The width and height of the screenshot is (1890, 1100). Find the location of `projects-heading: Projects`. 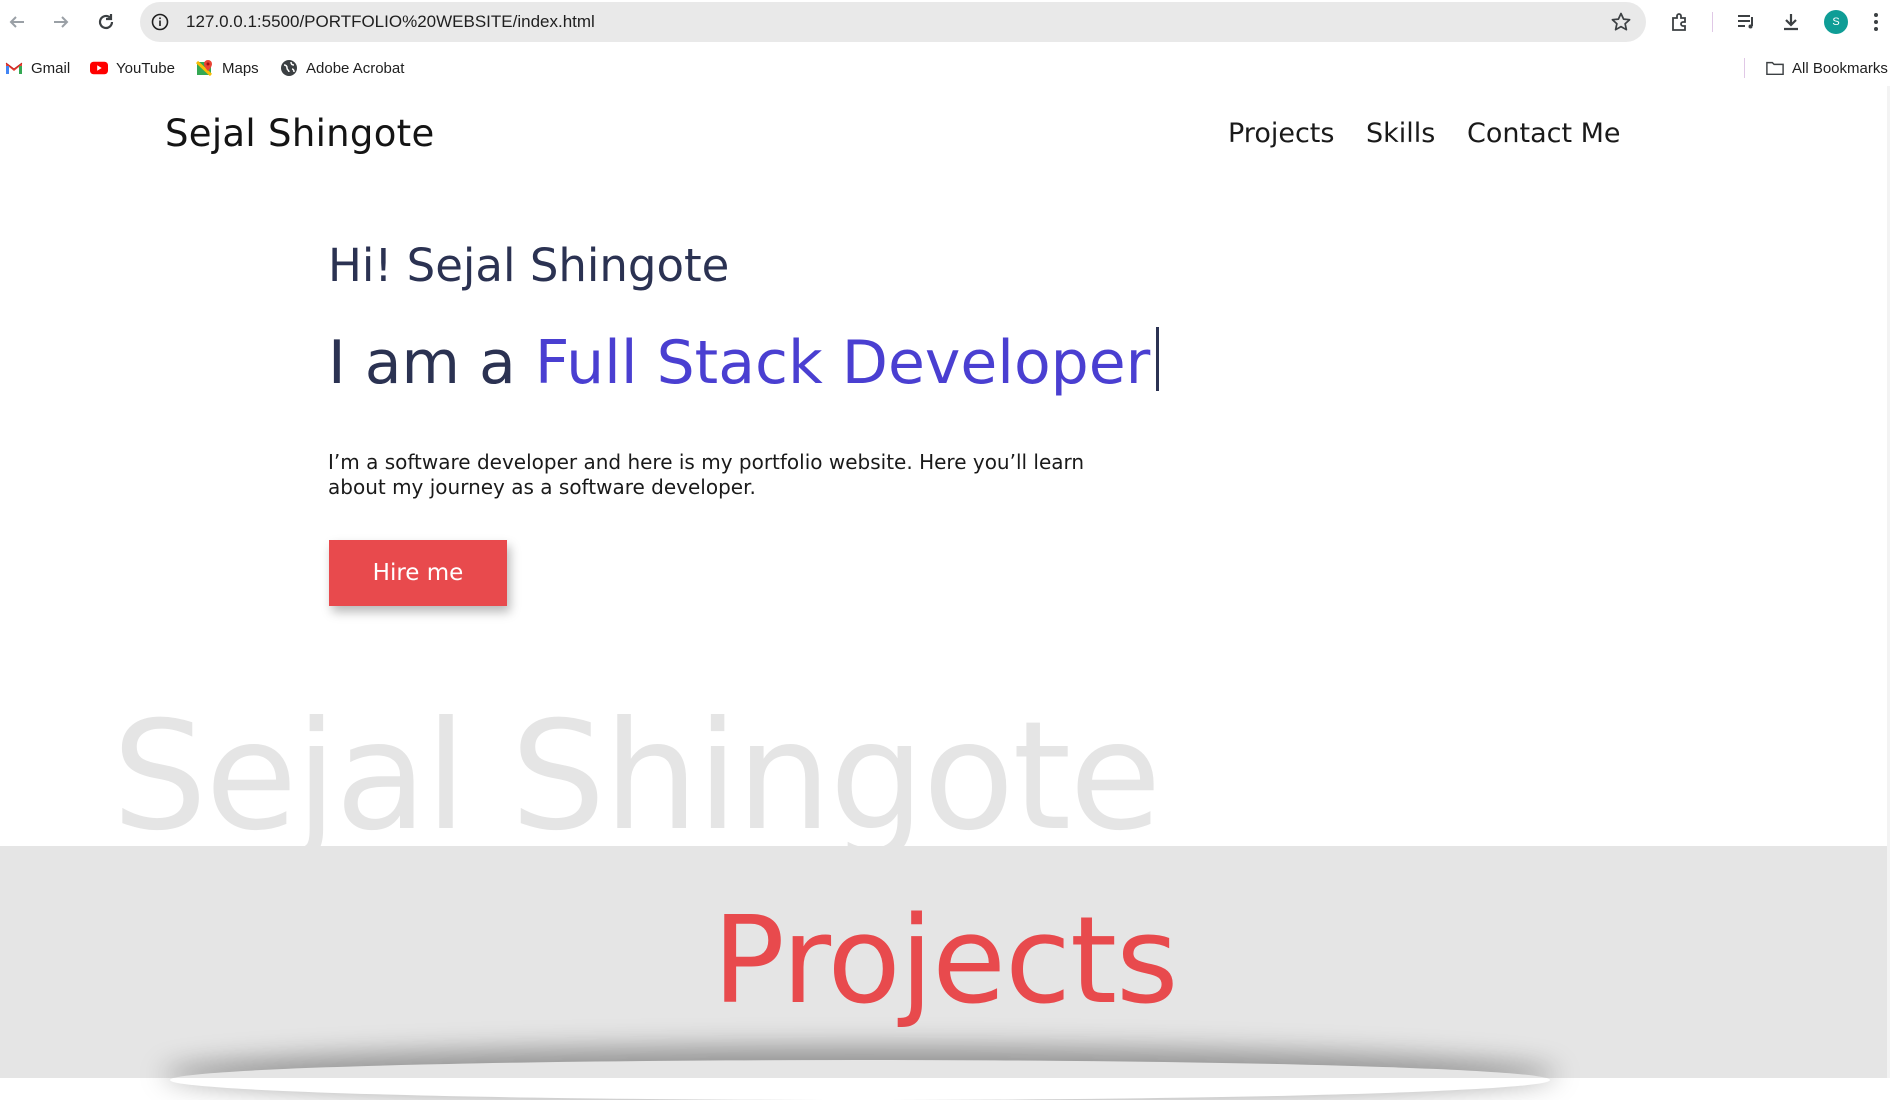

projects-heading: Projects is located at coordinates (945, 961).